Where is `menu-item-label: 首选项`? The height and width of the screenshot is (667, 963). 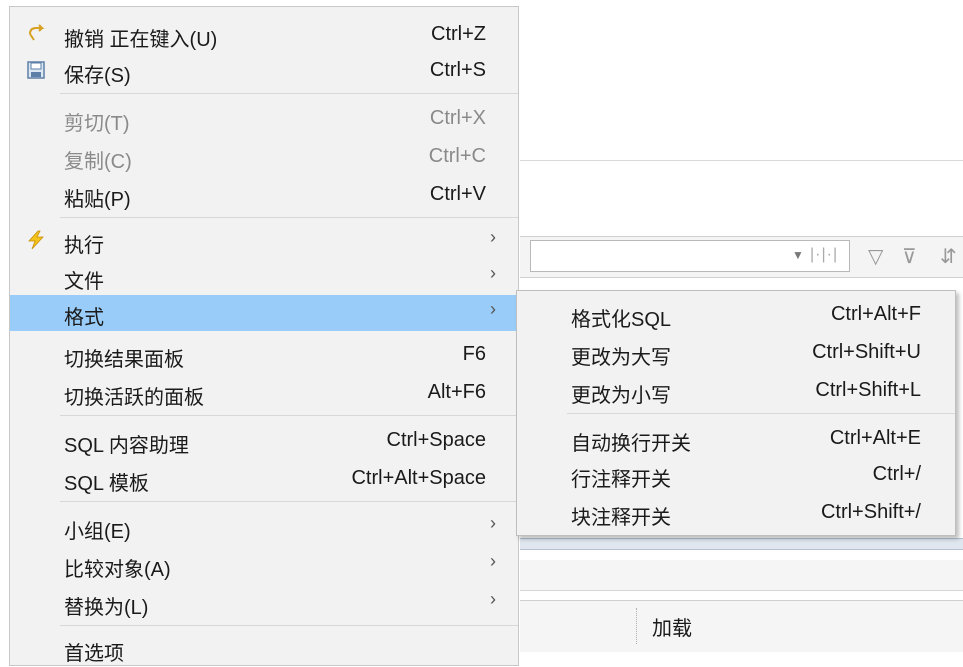
menu-item-label: 首选项 is located at coordinates (94, 654).